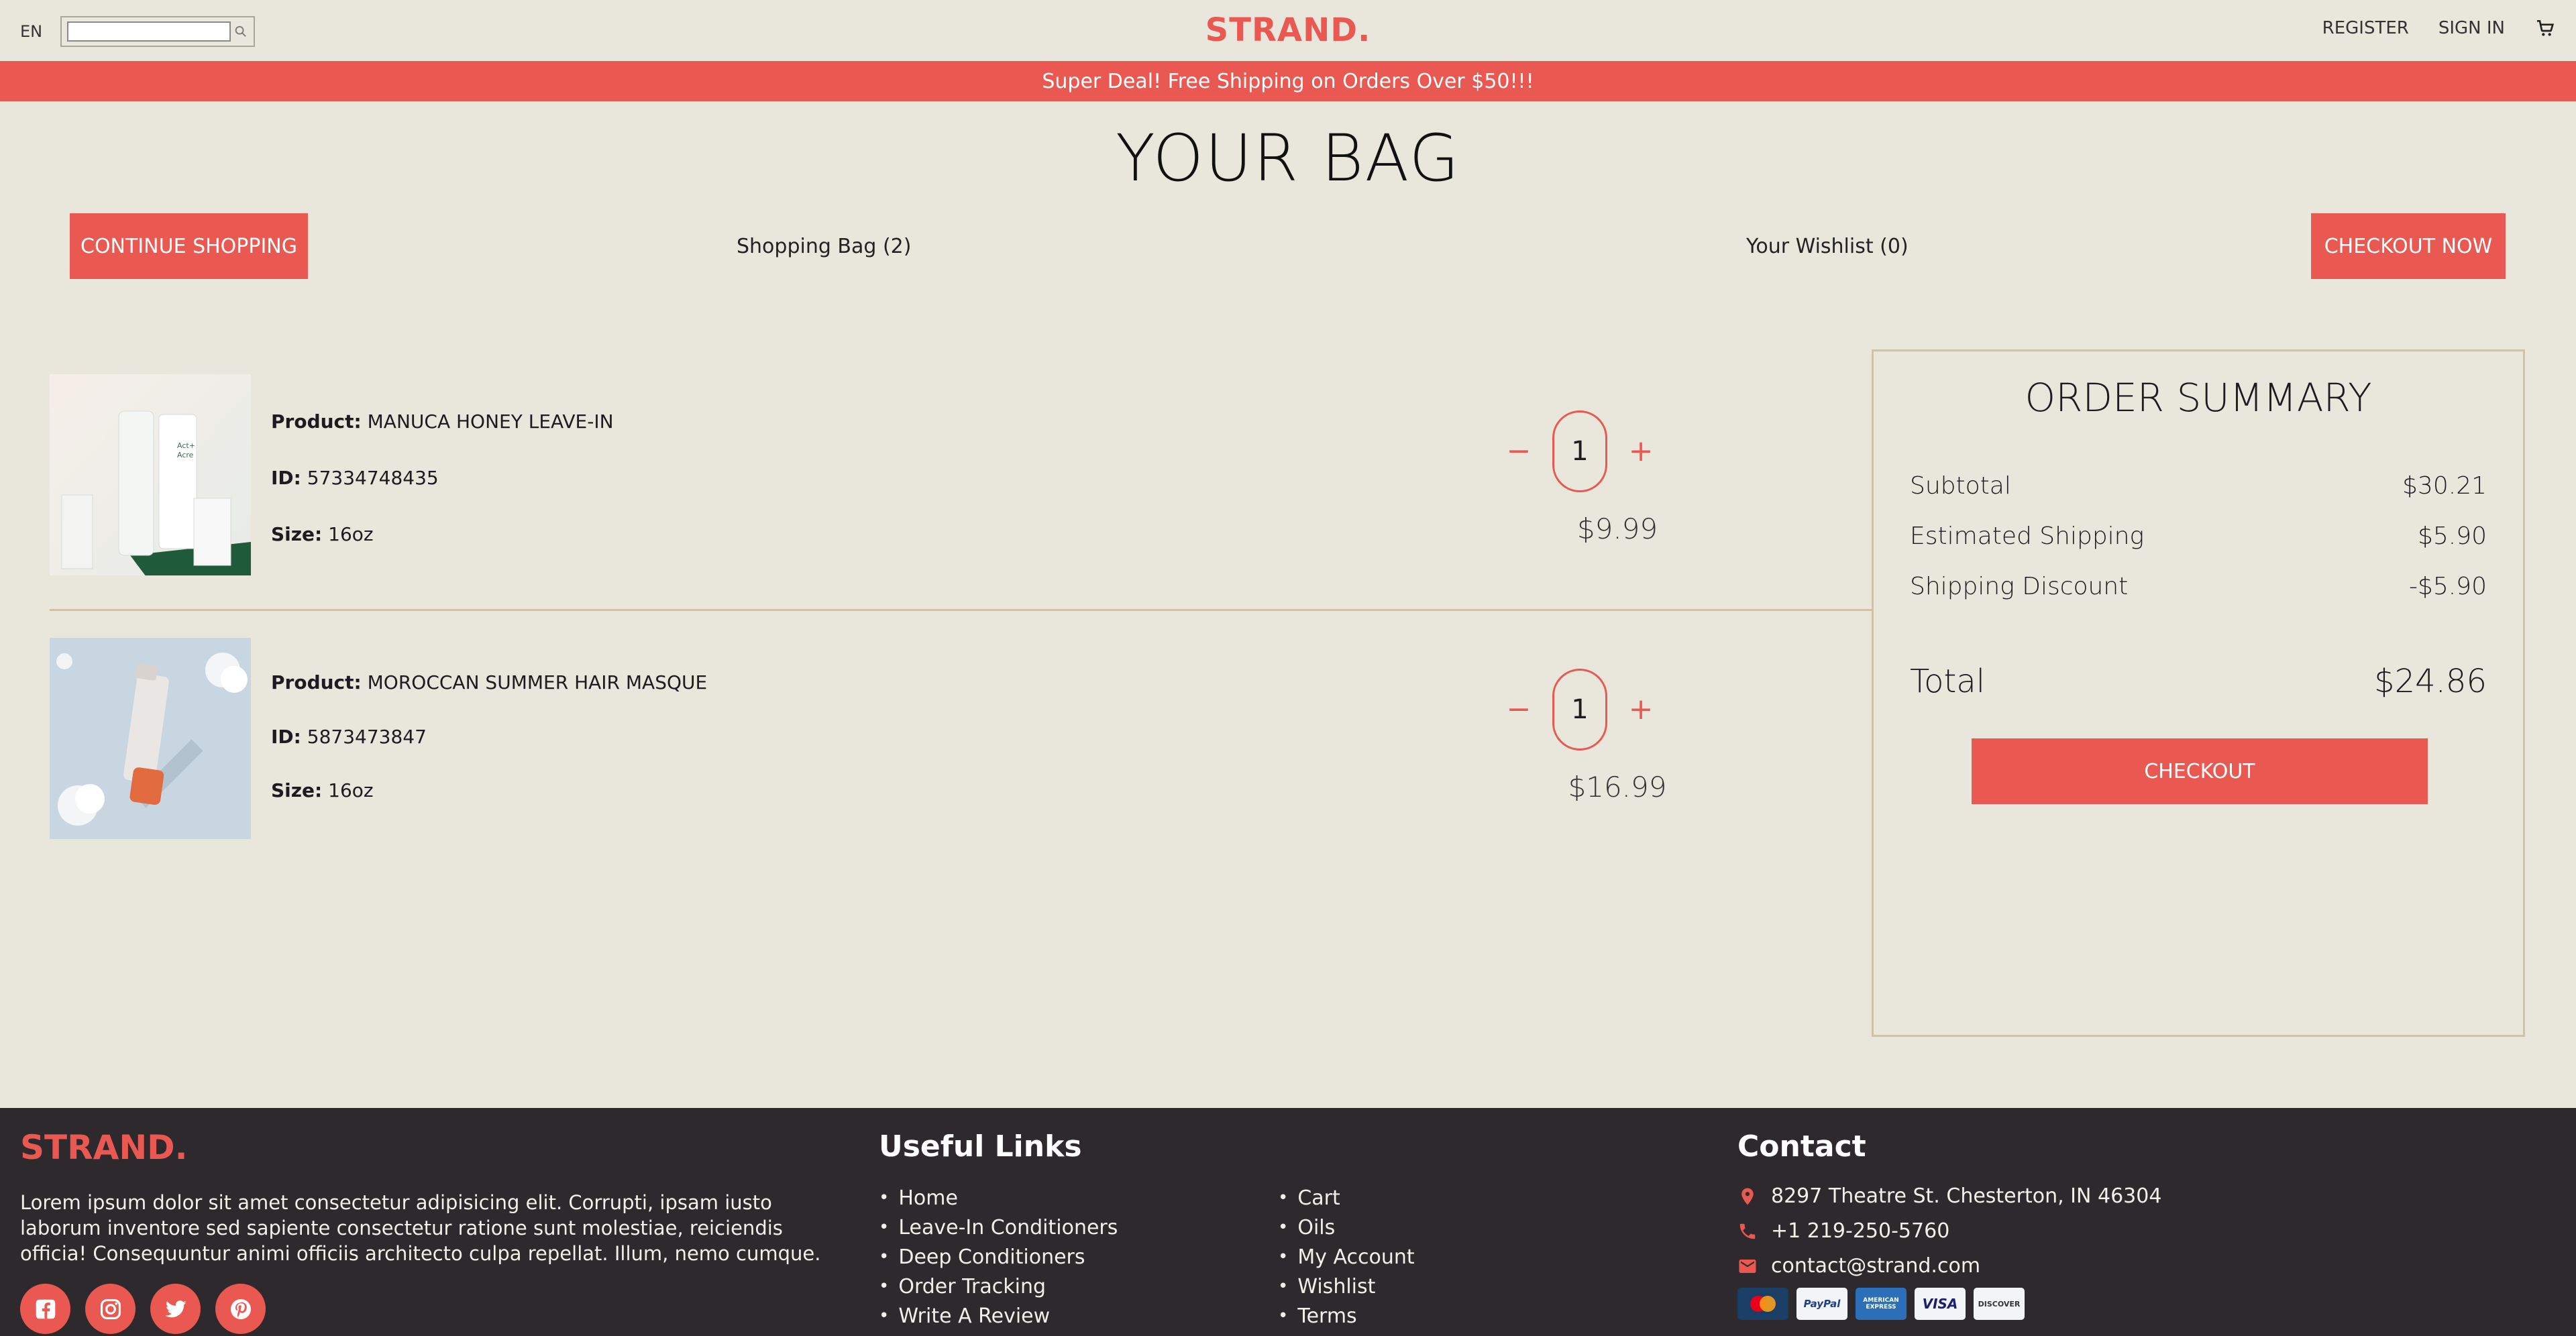 The width and height of the screenshot is (2576, 1336). I want to click on product-price: $16.99, so click(1617, 787).